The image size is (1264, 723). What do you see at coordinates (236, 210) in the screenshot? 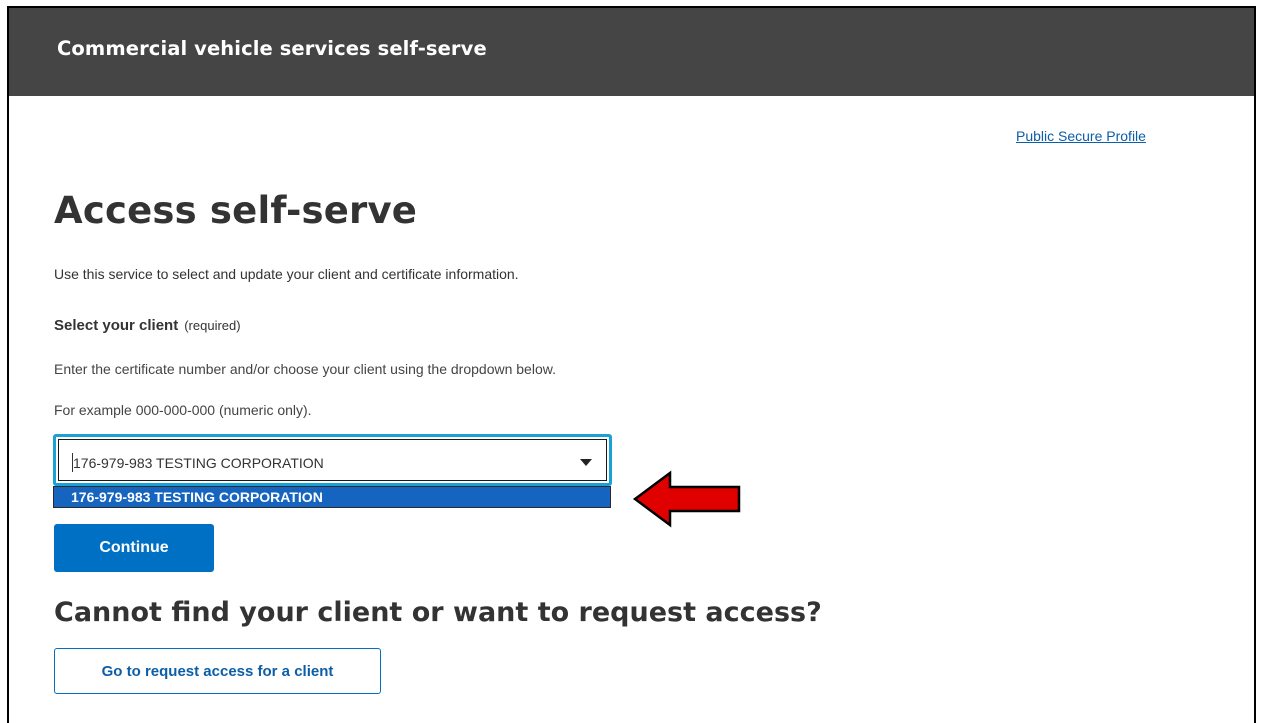
I see `page-title: Access self-serve` at bounding box center [236, 210].